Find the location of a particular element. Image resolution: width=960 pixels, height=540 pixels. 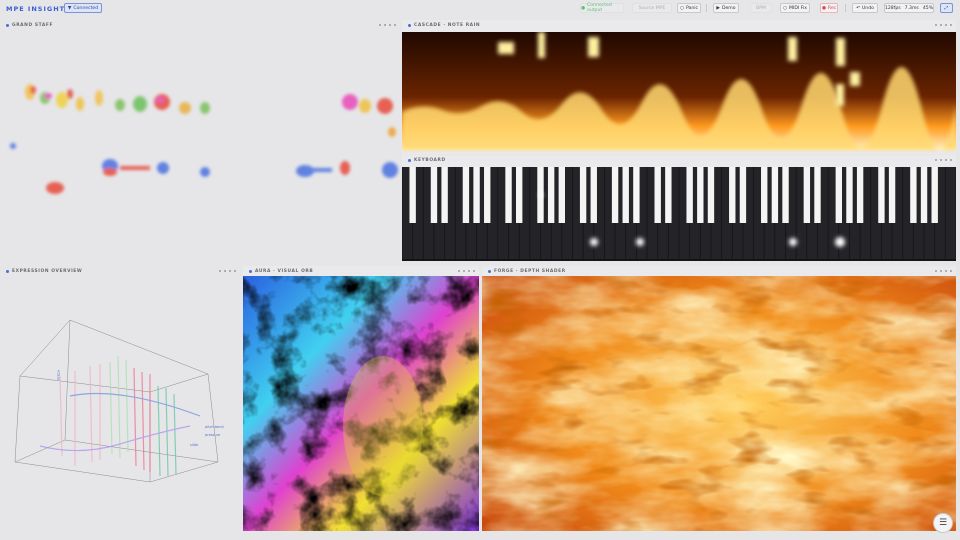

source-button: Source MPE is located at coordinates (652, 8).